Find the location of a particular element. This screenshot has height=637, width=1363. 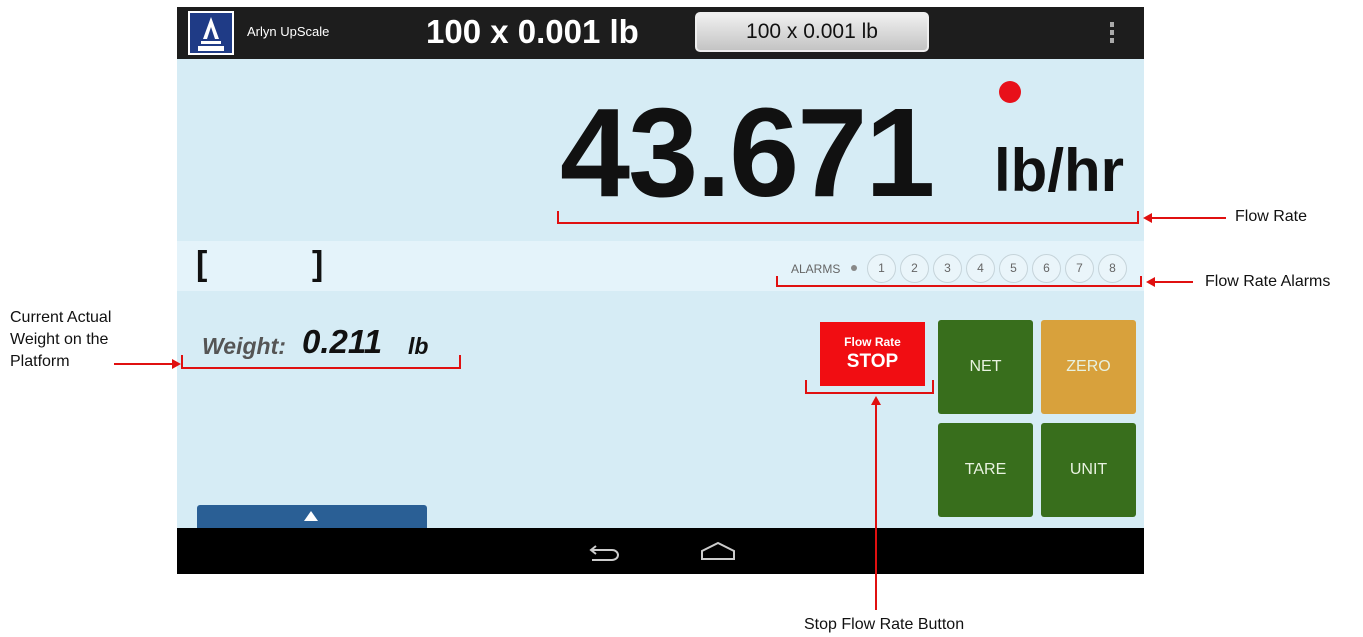

flow-rate-arrow-line is located at coordinates (1189, 218).